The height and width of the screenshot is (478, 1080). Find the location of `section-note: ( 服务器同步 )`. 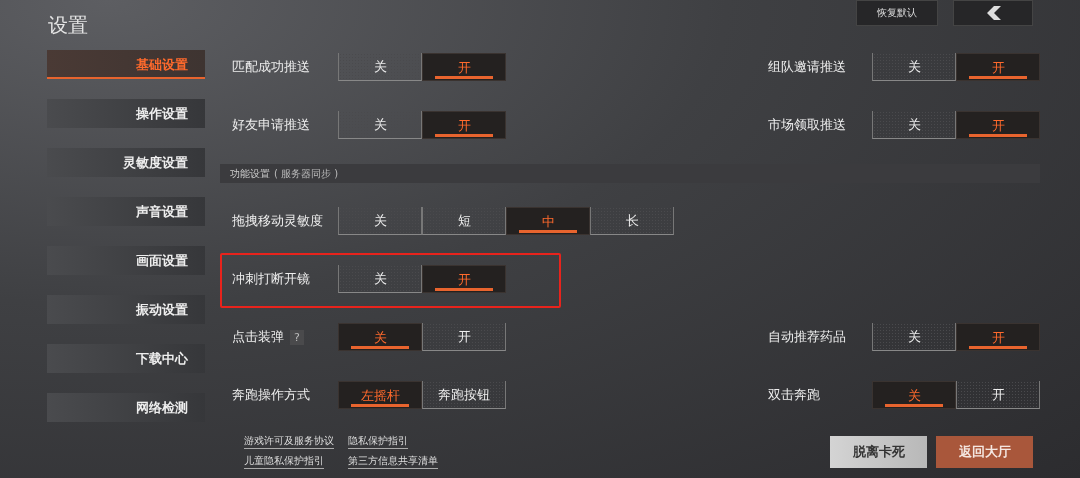

section-note: ( 服务器同步 ) is located at coordinates (306, 173).